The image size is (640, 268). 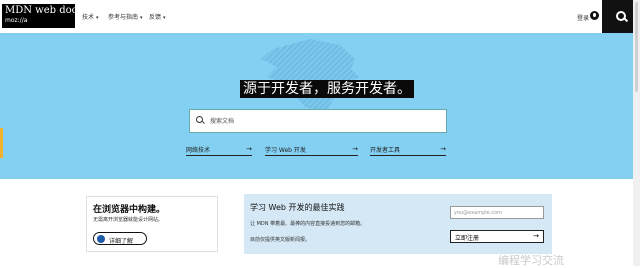 I want to click on search-input, so click(x=320, y=121).